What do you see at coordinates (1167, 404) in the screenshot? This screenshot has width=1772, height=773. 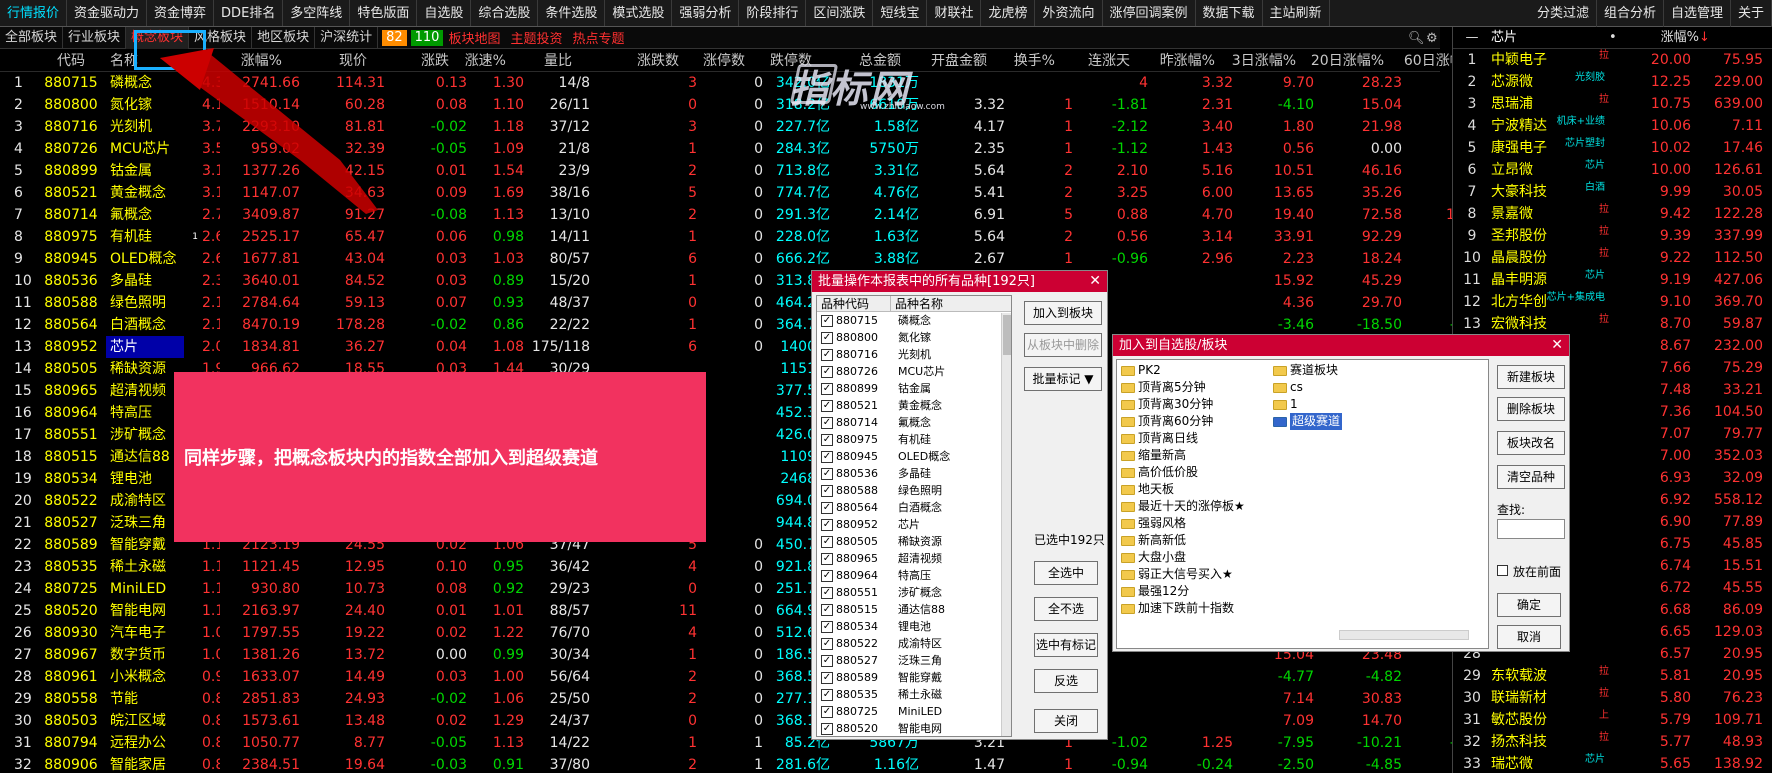 I see `board-folder: 顶背离30分钟` at bounding box center [1167, 404].